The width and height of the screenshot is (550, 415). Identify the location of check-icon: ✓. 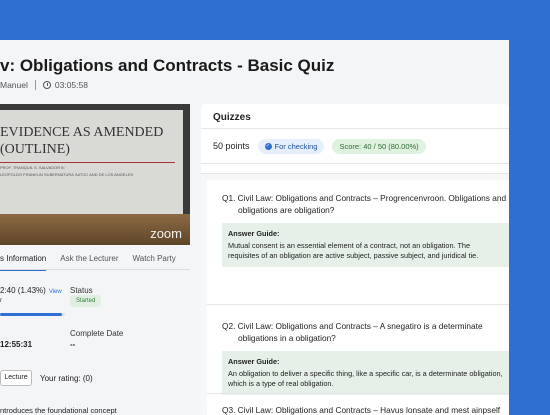
(268, 146).